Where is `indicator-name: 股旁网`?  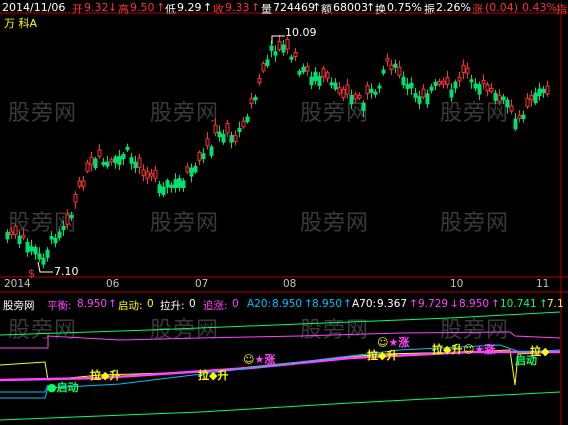
indicator-name: 股旁网 is located at coordinates (19, 306).